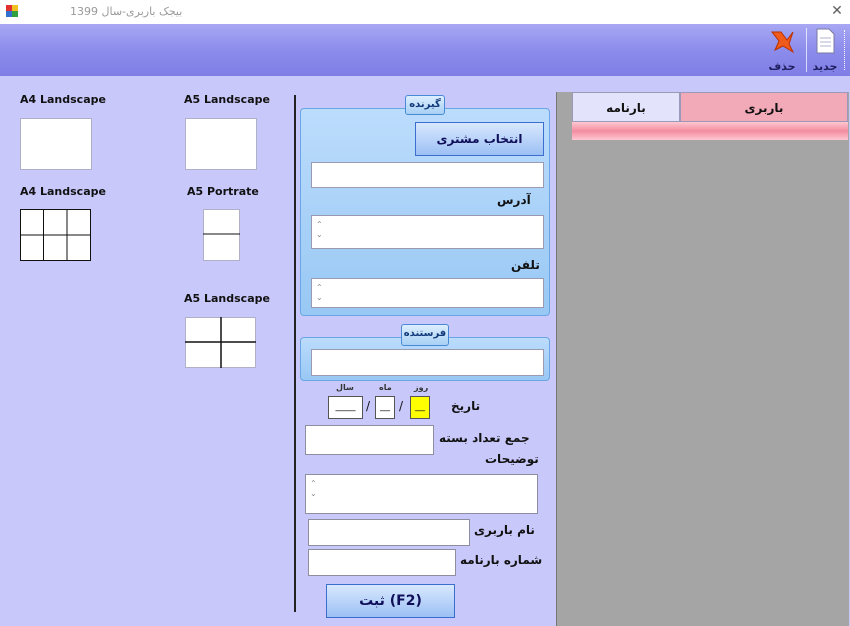 This screenshot has height=626, width=850. I want to click on grid-header: بارنامه باربری, so click(710, 107).